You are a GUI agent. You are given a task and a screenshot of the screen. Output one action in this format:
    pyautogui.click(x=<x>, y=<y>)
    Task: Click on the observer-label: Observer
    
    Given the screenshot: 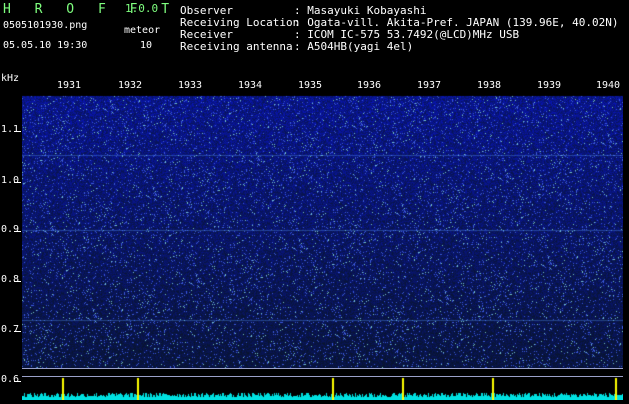 What is the action you would take?
    pyautogui.click(x=206, y=10)
    